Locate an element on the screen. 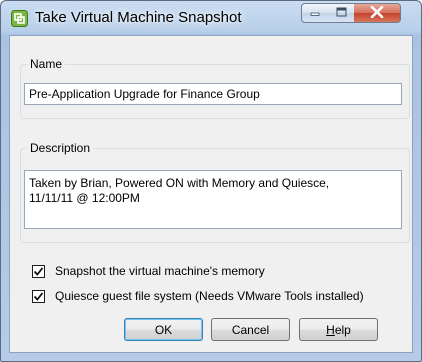 The width and height of the screenshot is (422, 362). description-line-2: 11/11/11 @ 12:00PM is located at coordinates (84, 198).